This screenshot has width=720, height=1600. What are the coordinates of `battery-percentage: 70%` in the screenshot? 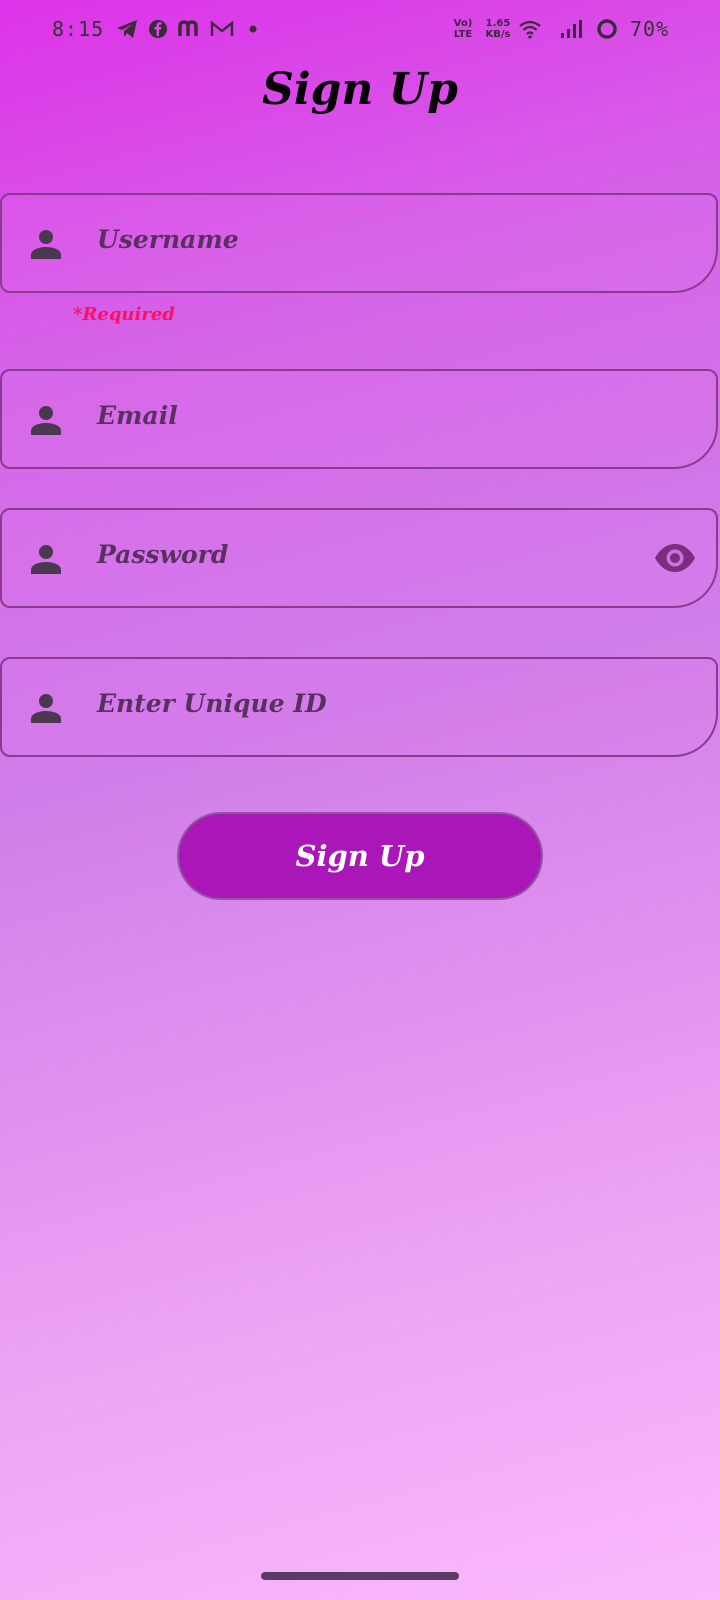 It's located at (650, 29).